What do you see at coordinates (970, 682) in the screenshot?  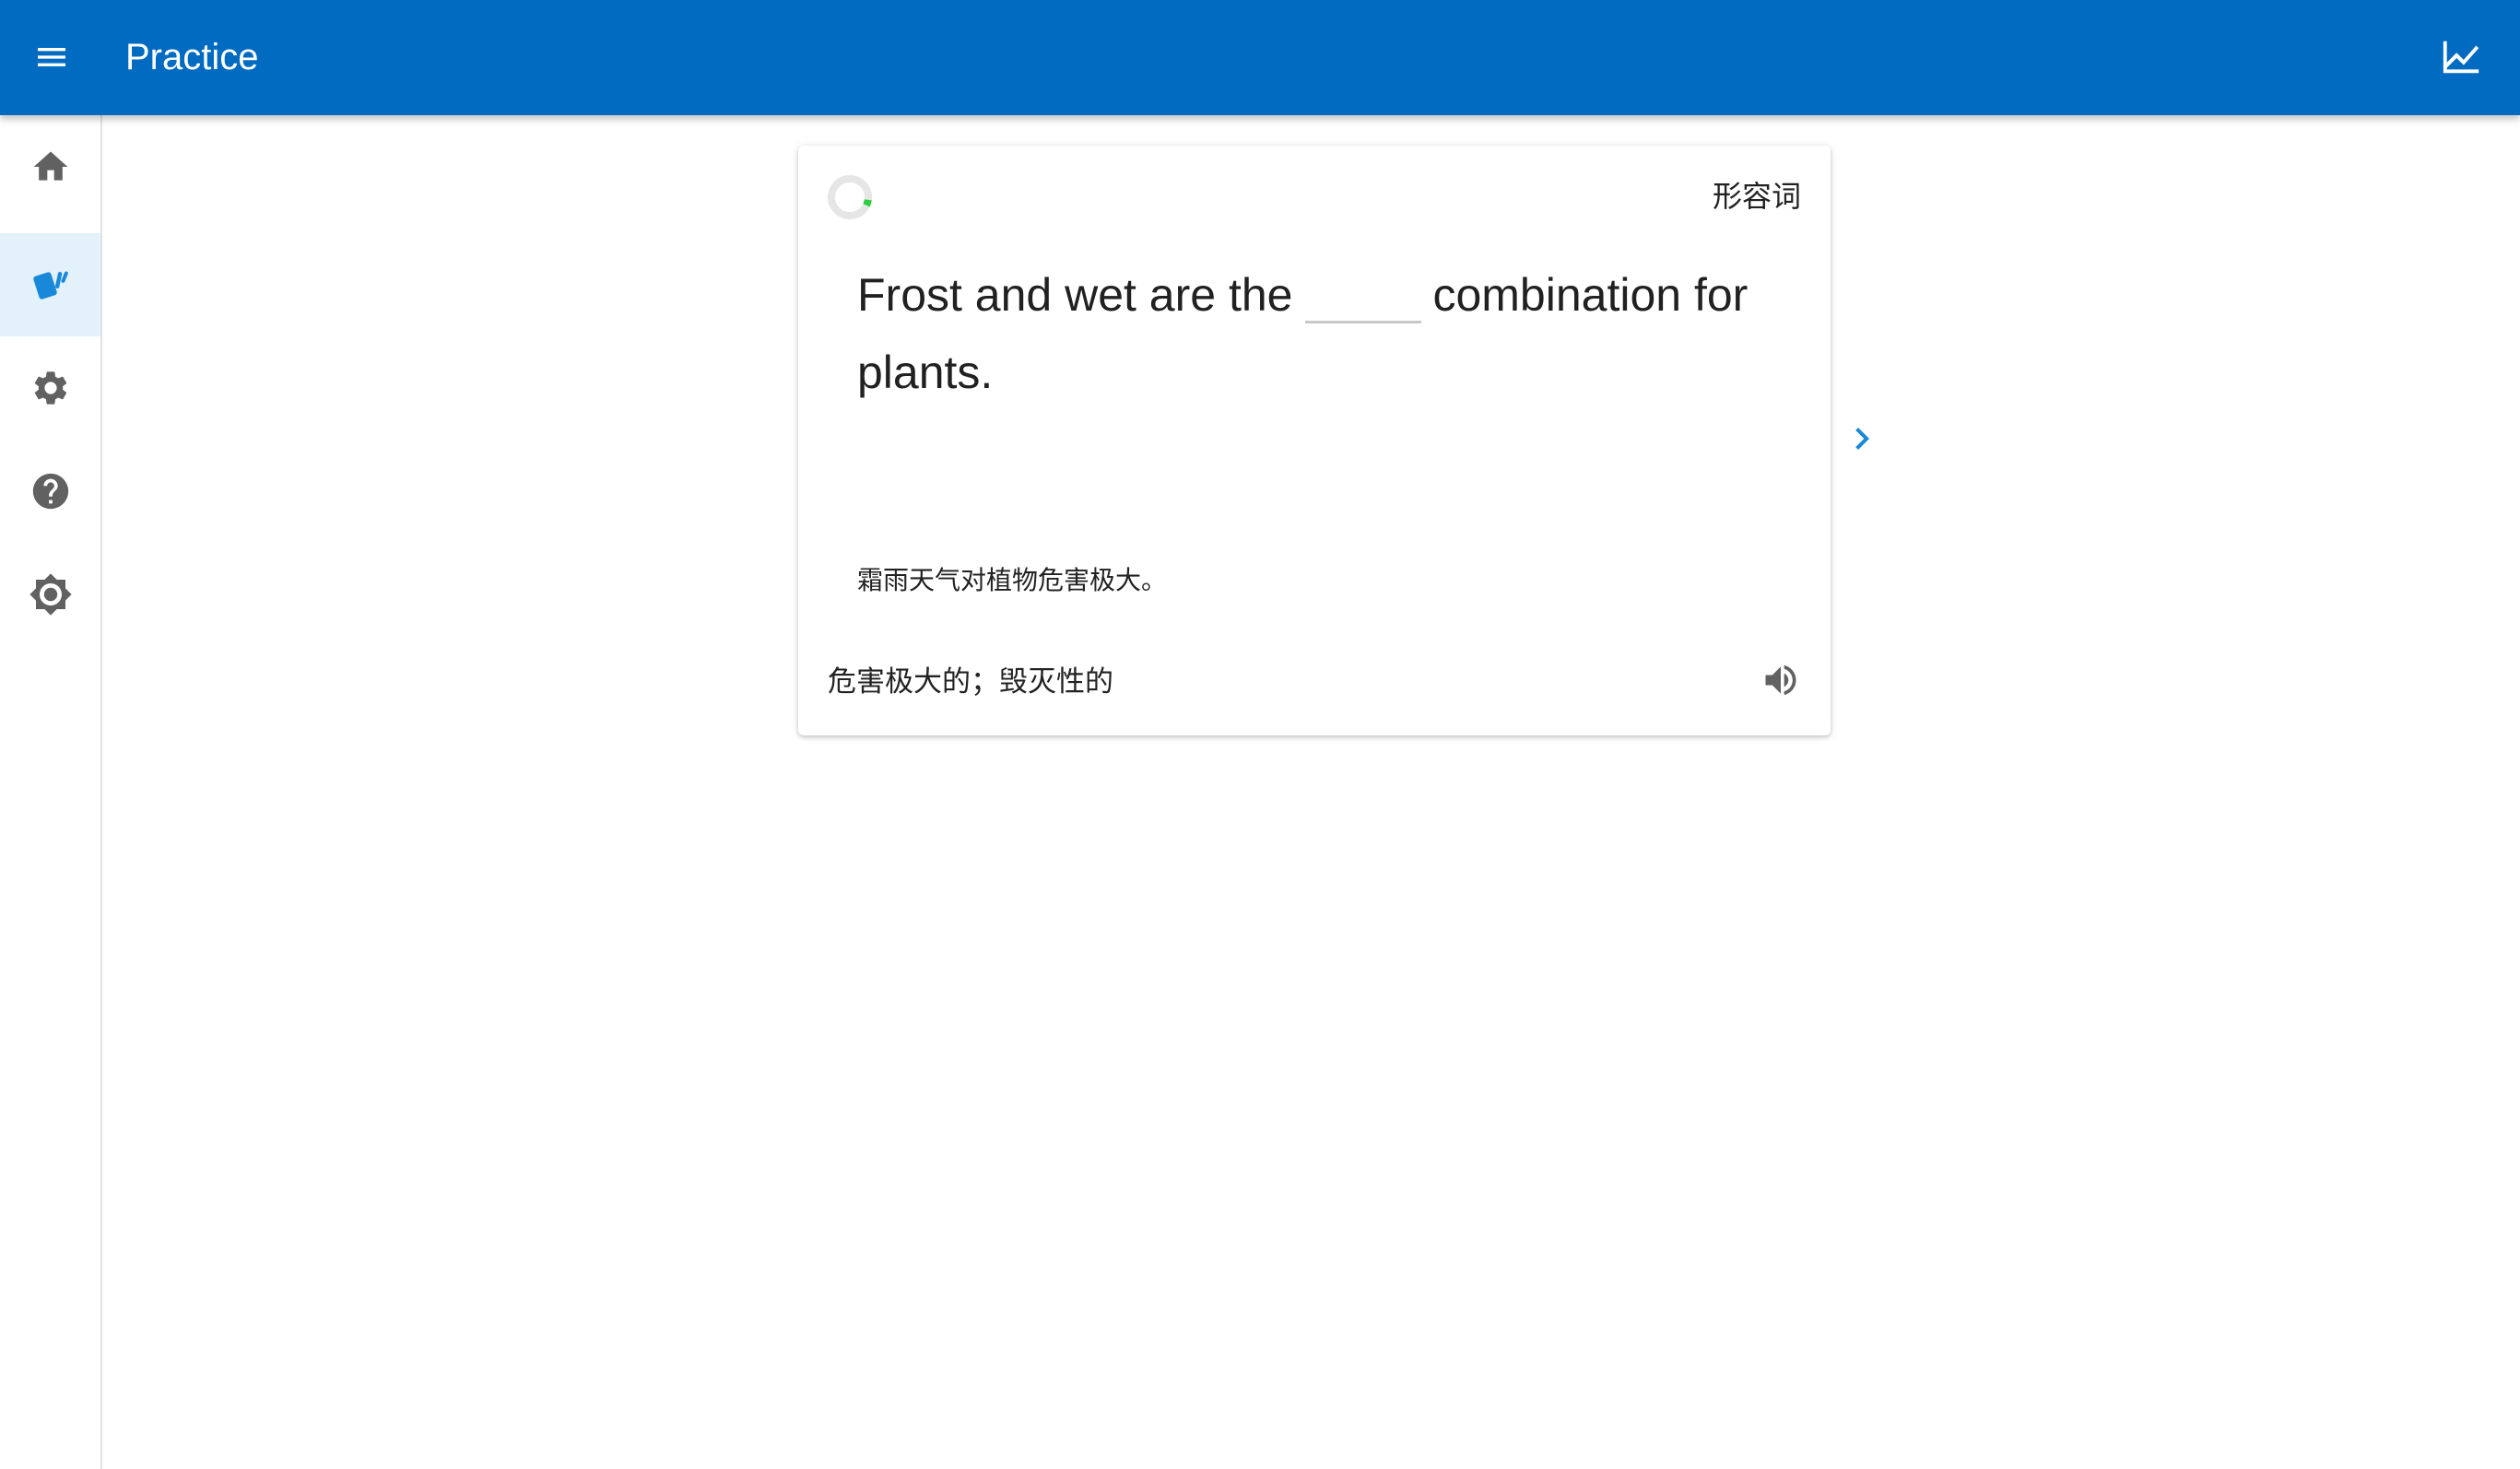 I see `word-definition: 危害极大的；毁灭性的` at bounding box center [970, 682].